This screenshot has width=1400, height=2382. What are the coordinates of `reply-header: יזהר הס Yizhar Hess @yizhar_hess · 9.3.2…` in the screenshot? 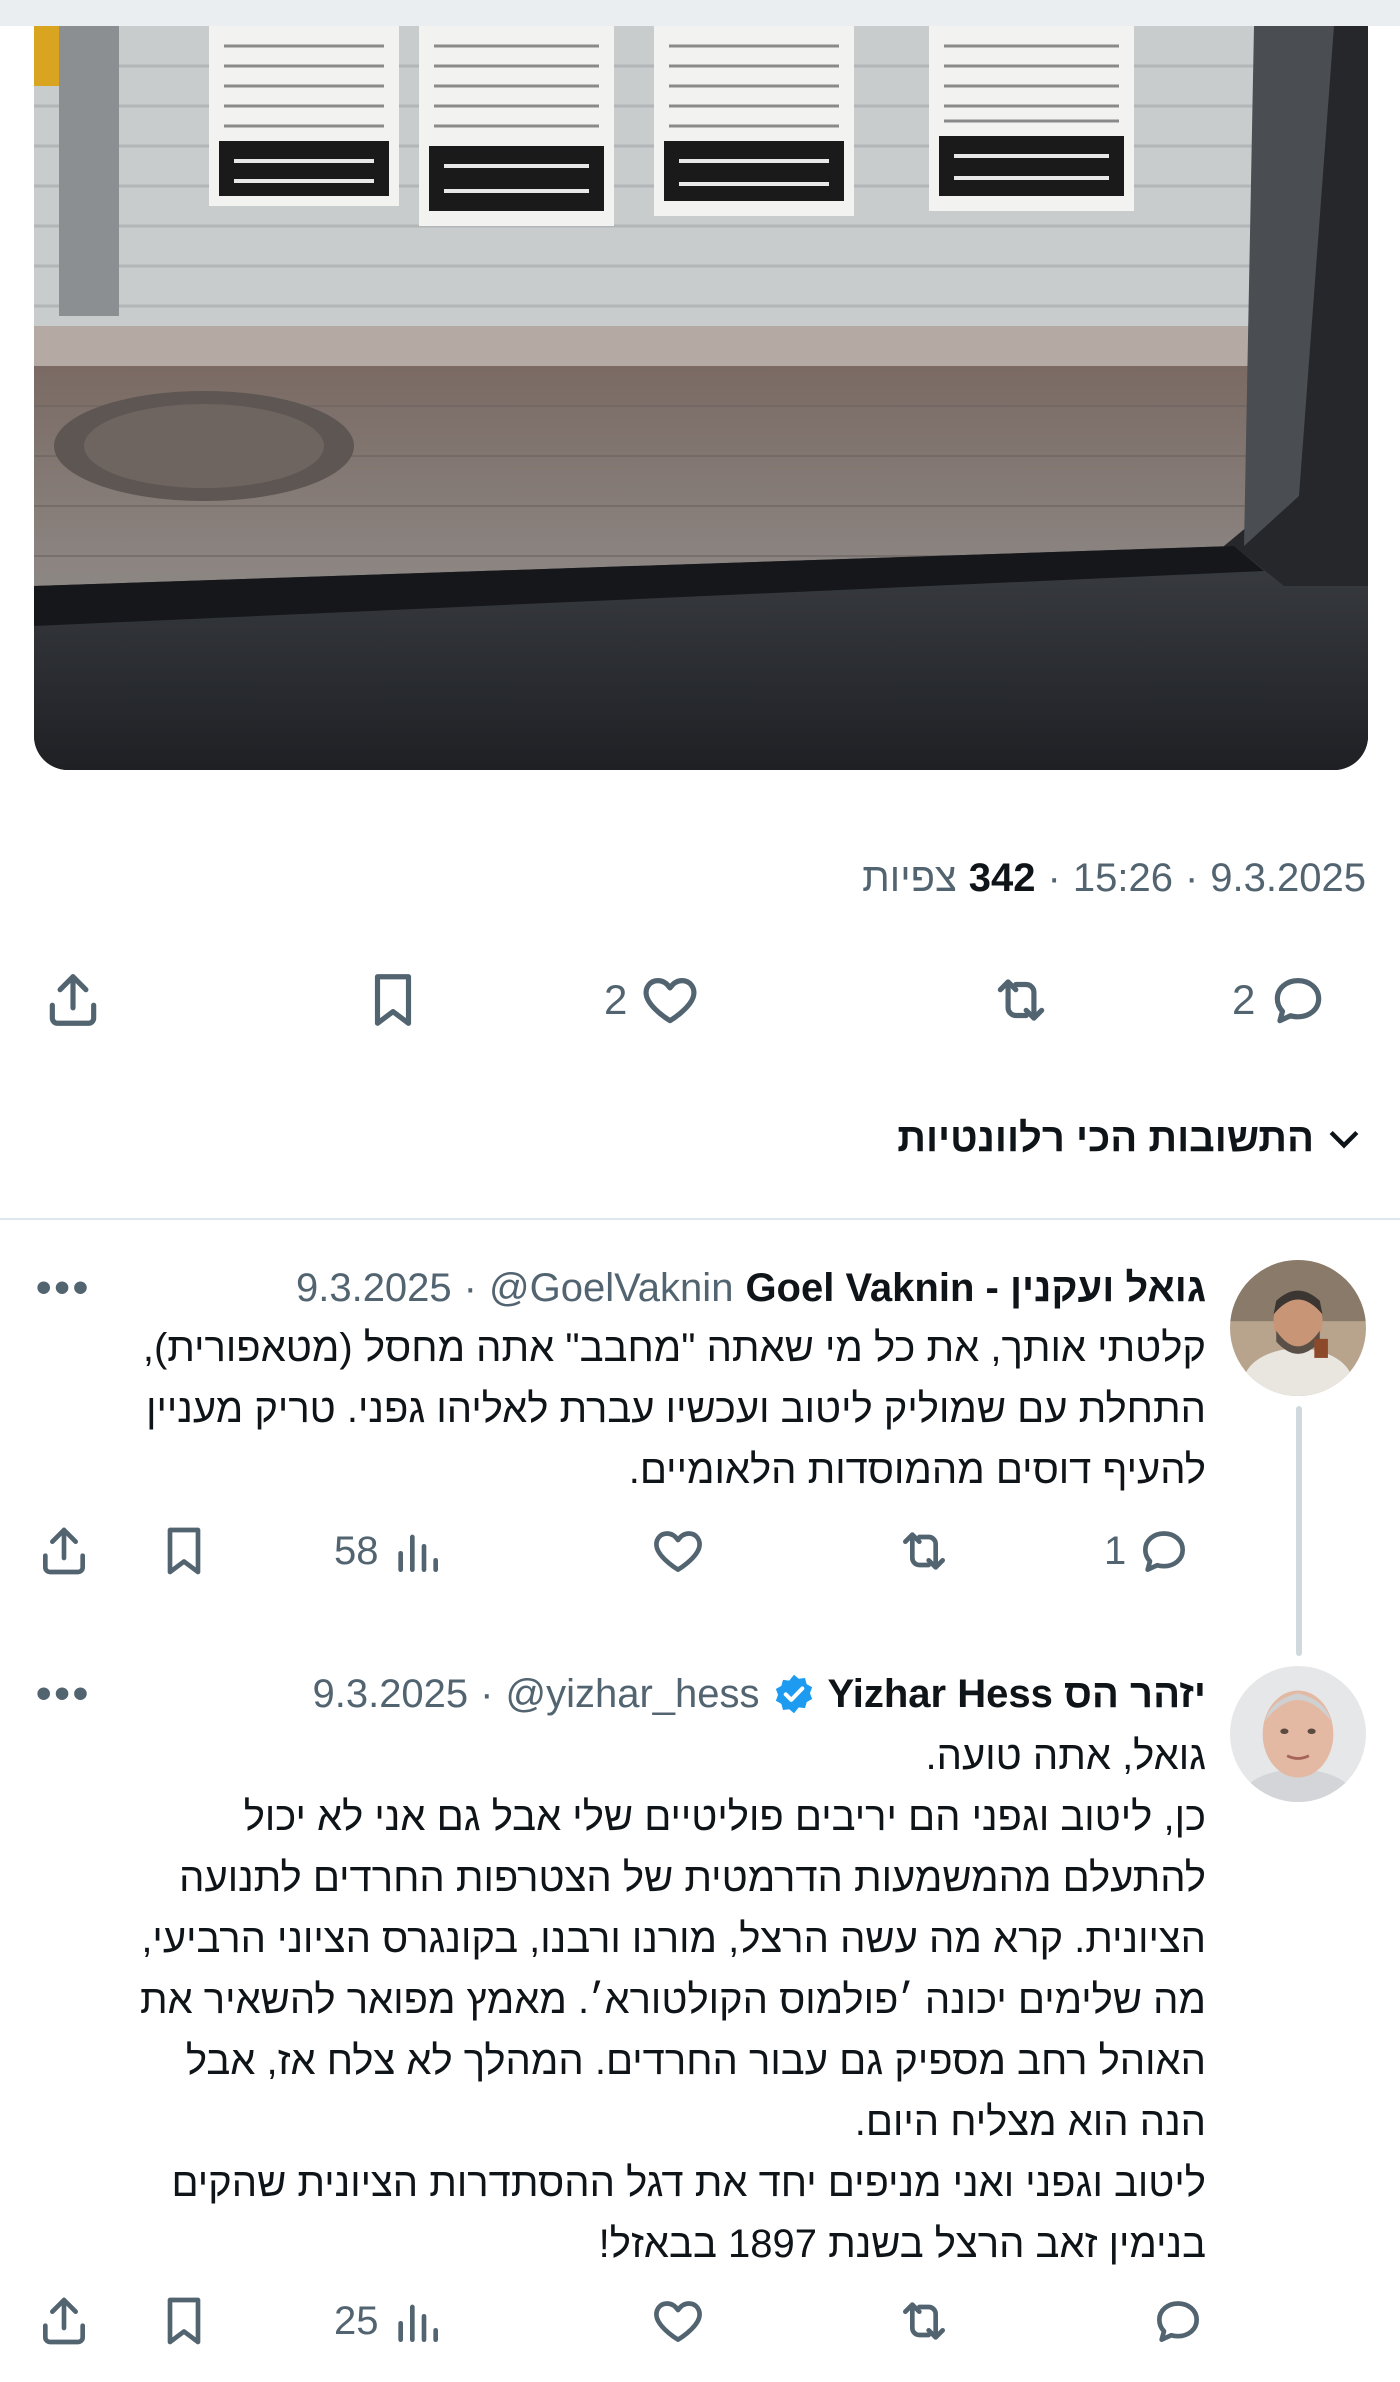 It's located at (759, 1694).